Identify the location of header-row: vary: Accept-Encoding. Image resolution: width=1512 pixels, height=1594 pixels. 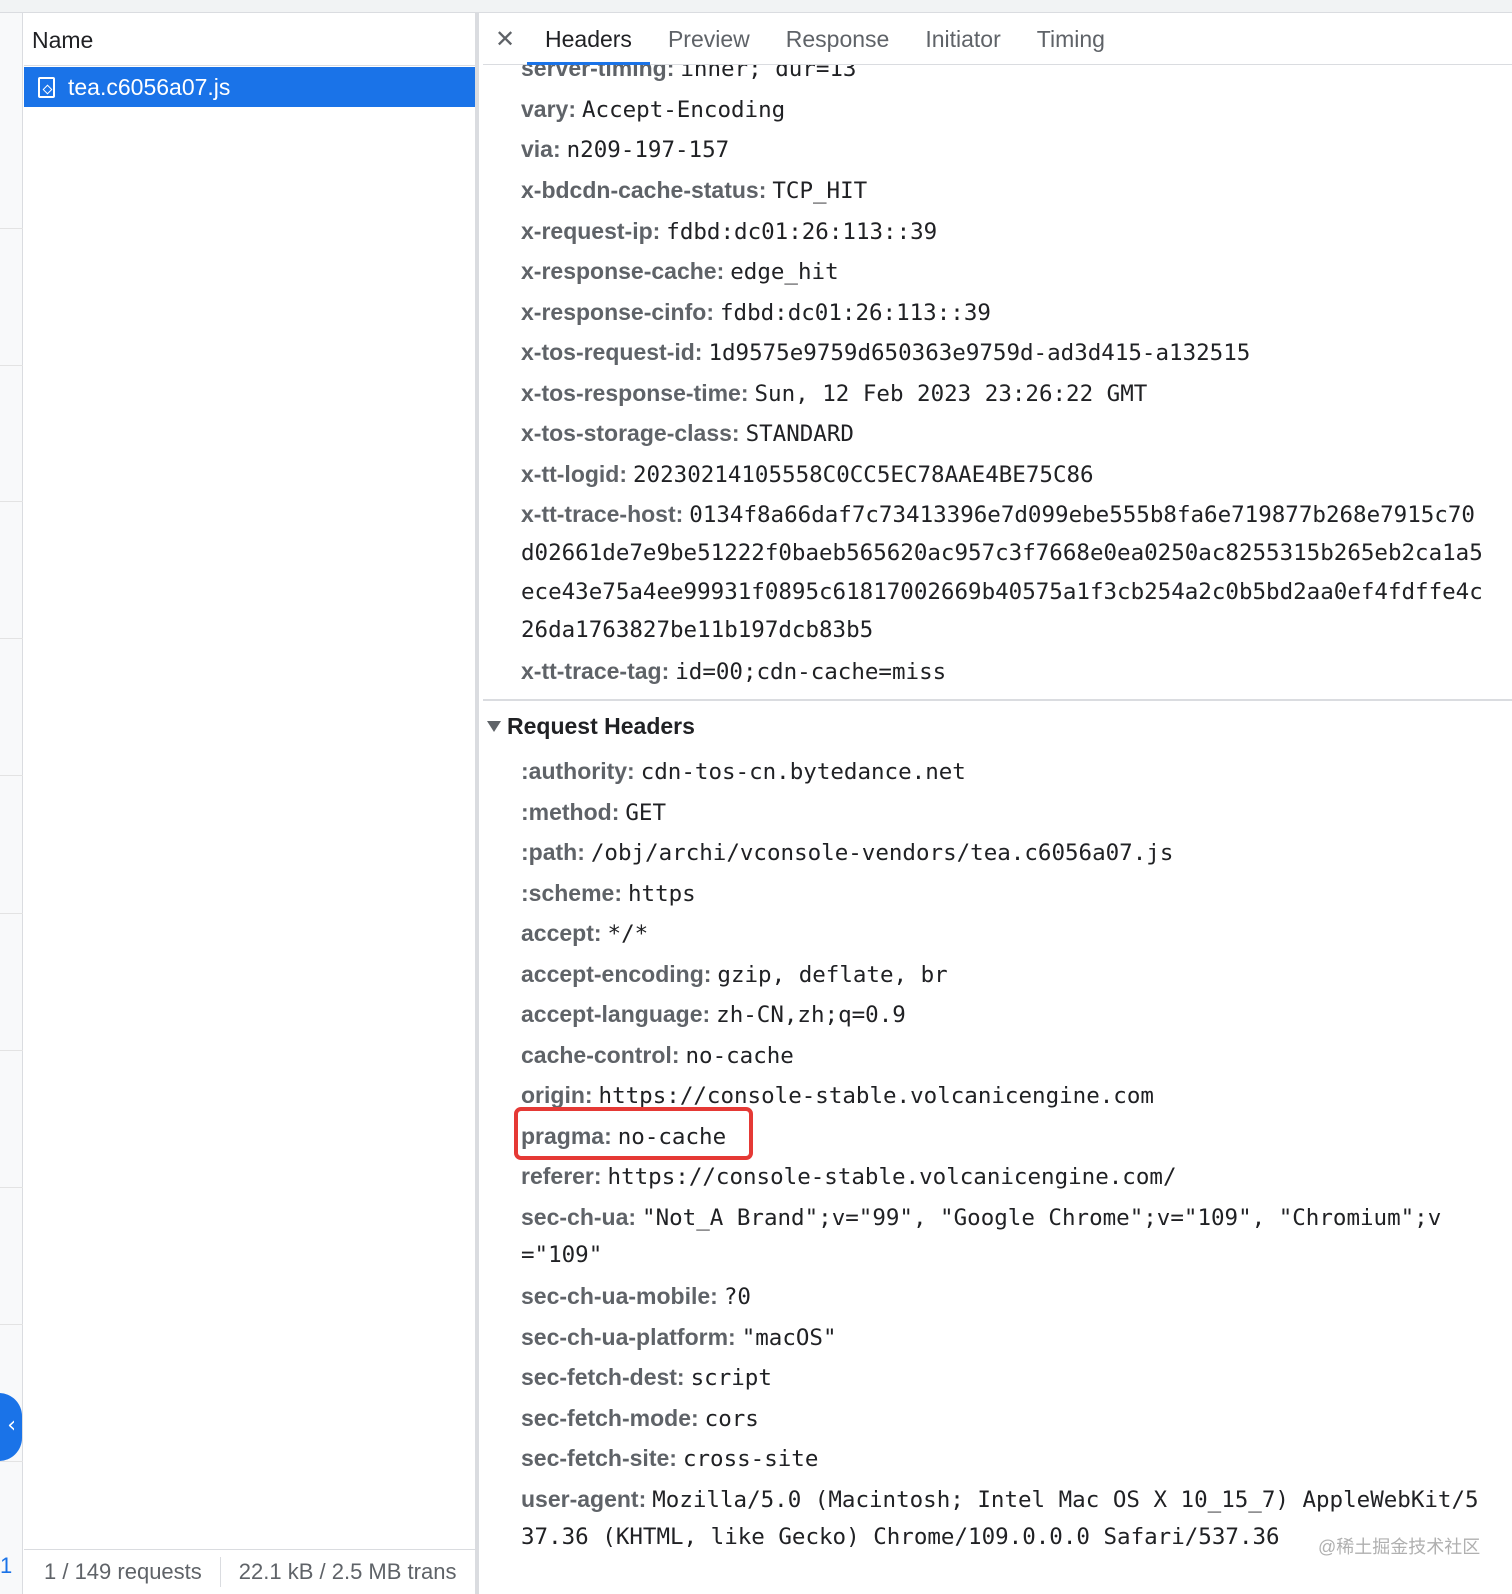
(653, 109).